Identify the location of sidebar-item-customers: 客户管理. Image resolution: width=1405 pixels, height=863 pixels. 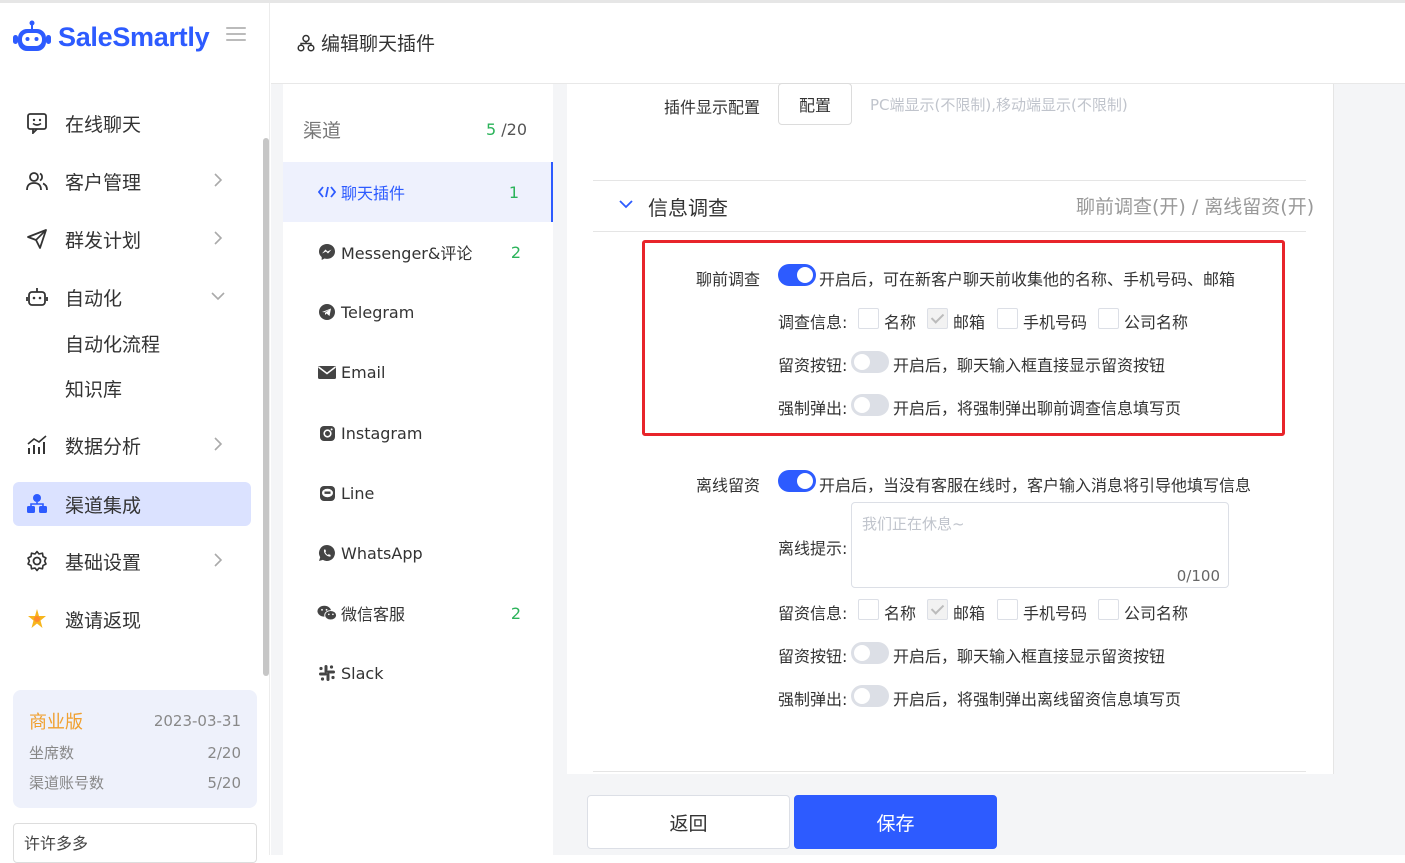
(132, 181).